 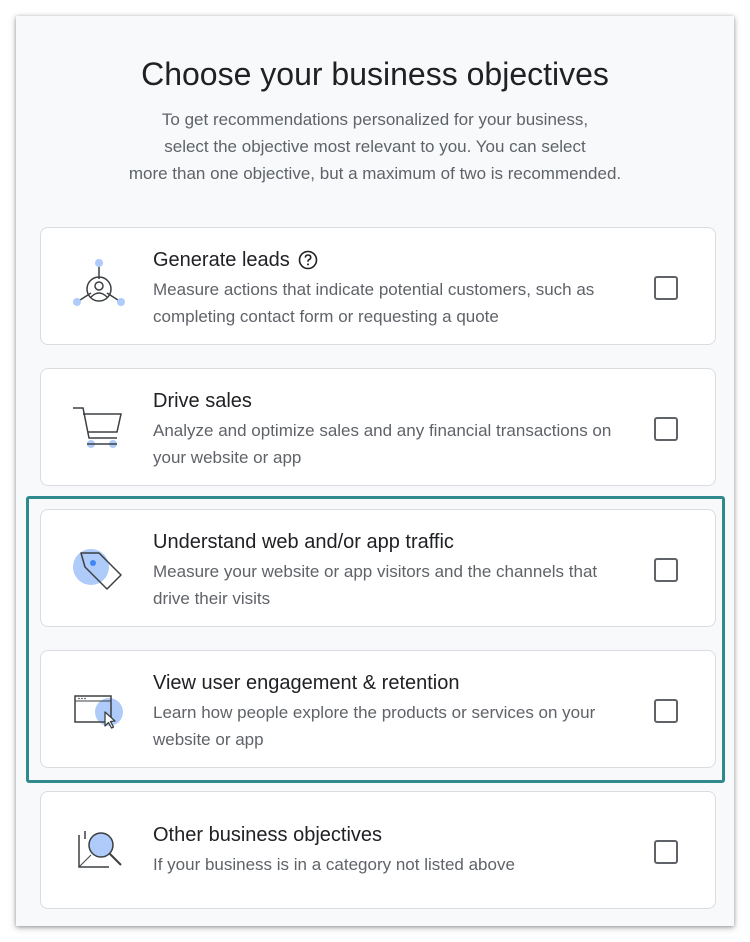 What do you see at coordinates (306, 683) in the screenshot?
I see `objective-title: View user engagement & retention` at bounding box center [306, 683].